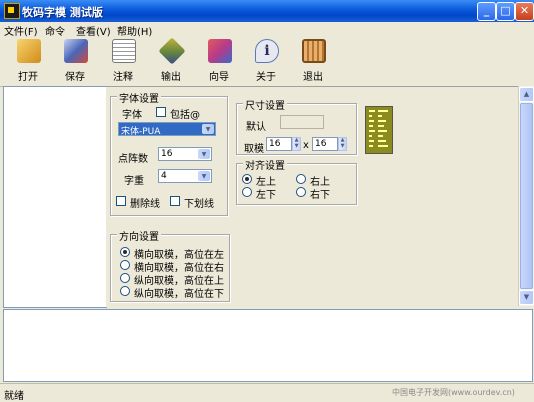 The height and width of the screenshot is (402, 534). I want to click on wizard-button: 向导, so click(219, 62).